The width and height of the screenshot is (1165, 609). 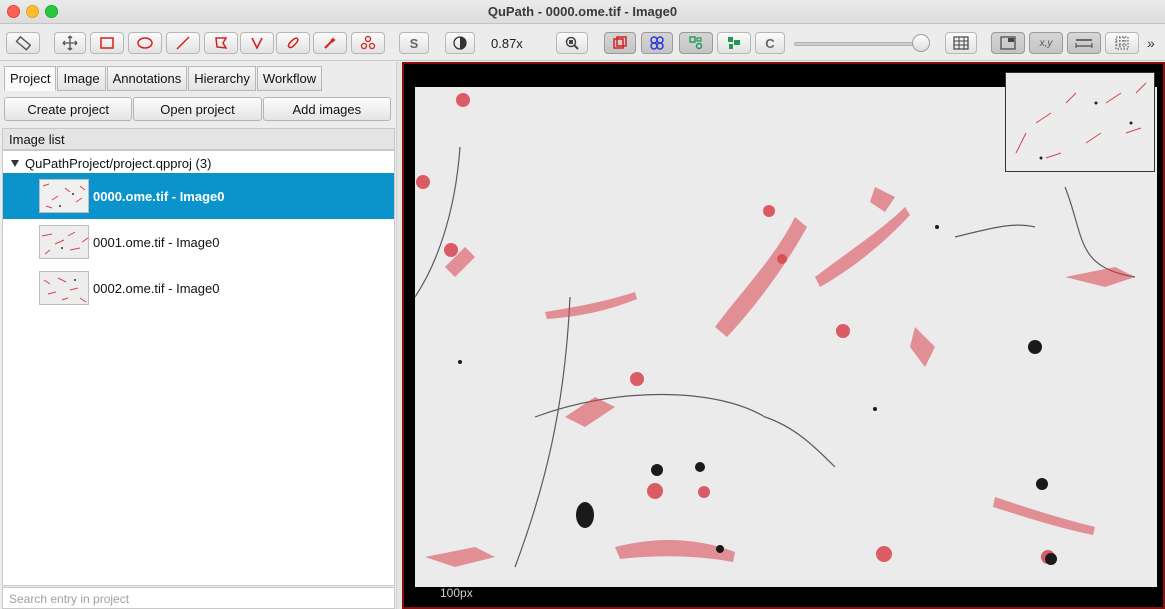 I want to click on overview-icon, so click(x=1008, y=43).